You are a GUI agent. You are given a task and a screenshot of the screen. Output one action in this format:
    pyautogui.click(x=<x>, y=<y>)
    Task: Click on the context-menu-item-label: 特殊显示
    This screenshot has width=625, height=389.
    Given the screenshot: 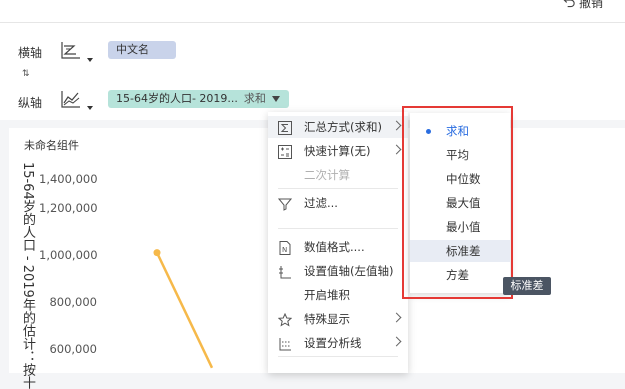 What is the action you would take?
    pyautogui.click(x=327, y=319)
    